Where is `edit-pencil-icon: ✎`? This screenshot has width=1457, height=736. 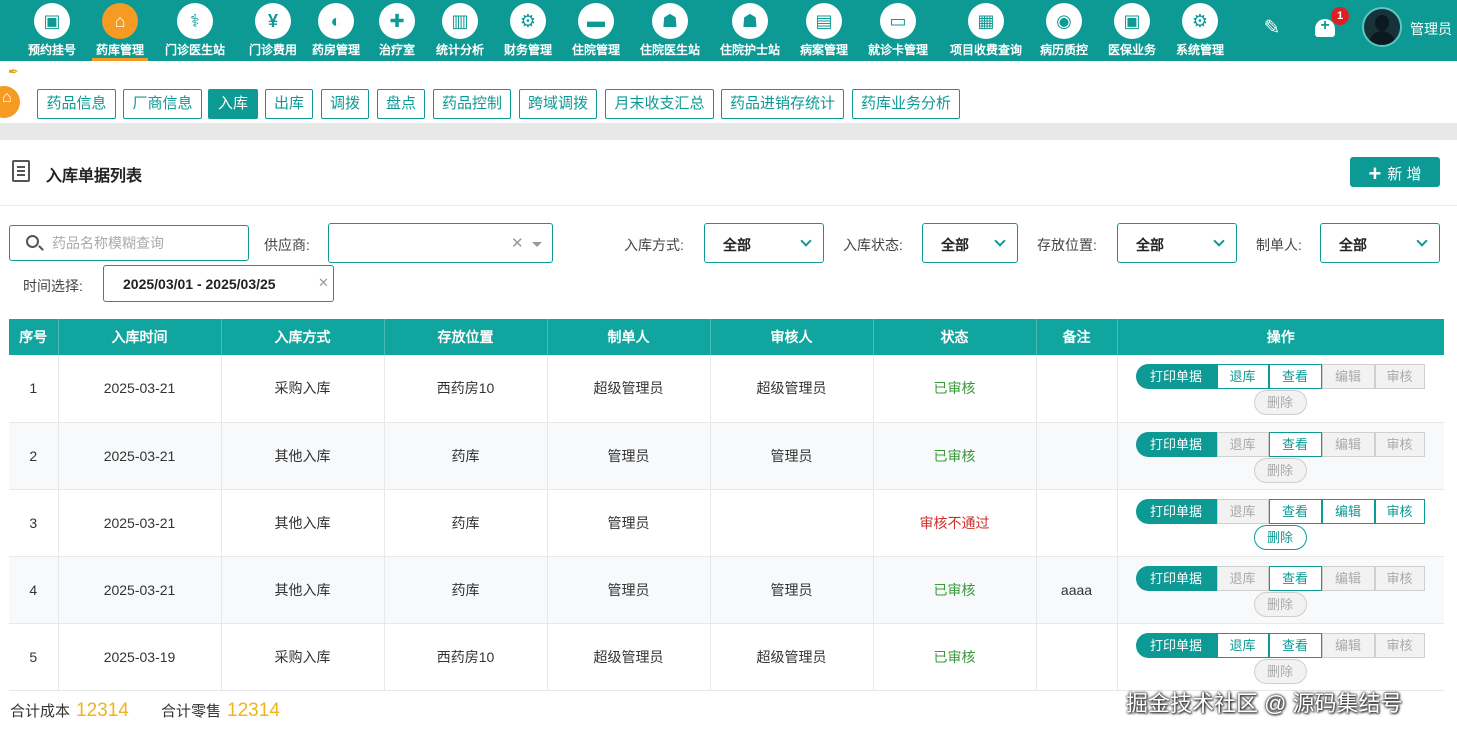
edit-pencil-icon: ✎ is located at coordinates (1272, 28).